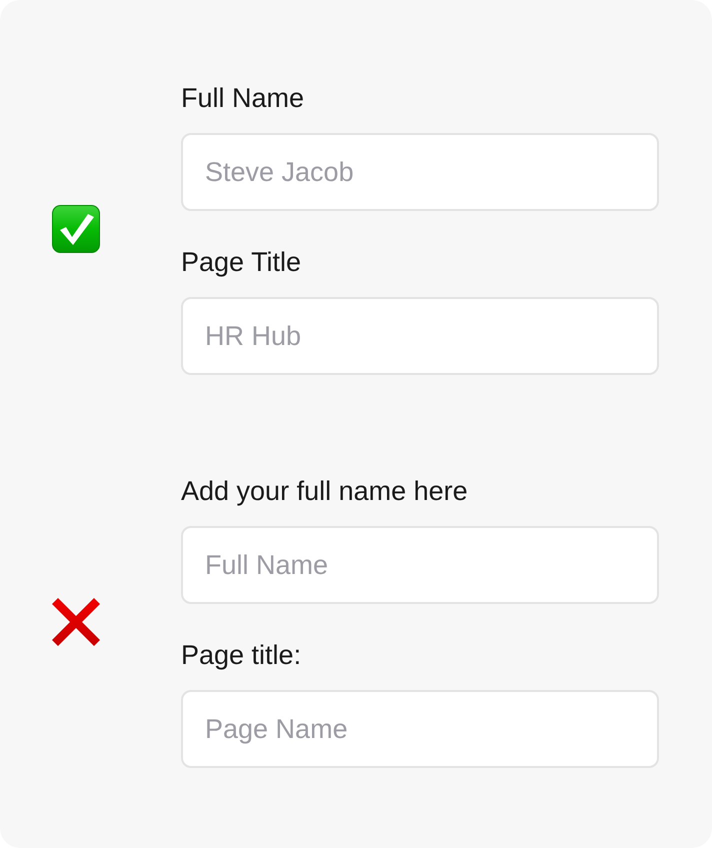 The width and height of the screenshot is (712, 848). I want to click on input-field: Page Name, so click(420, 729).